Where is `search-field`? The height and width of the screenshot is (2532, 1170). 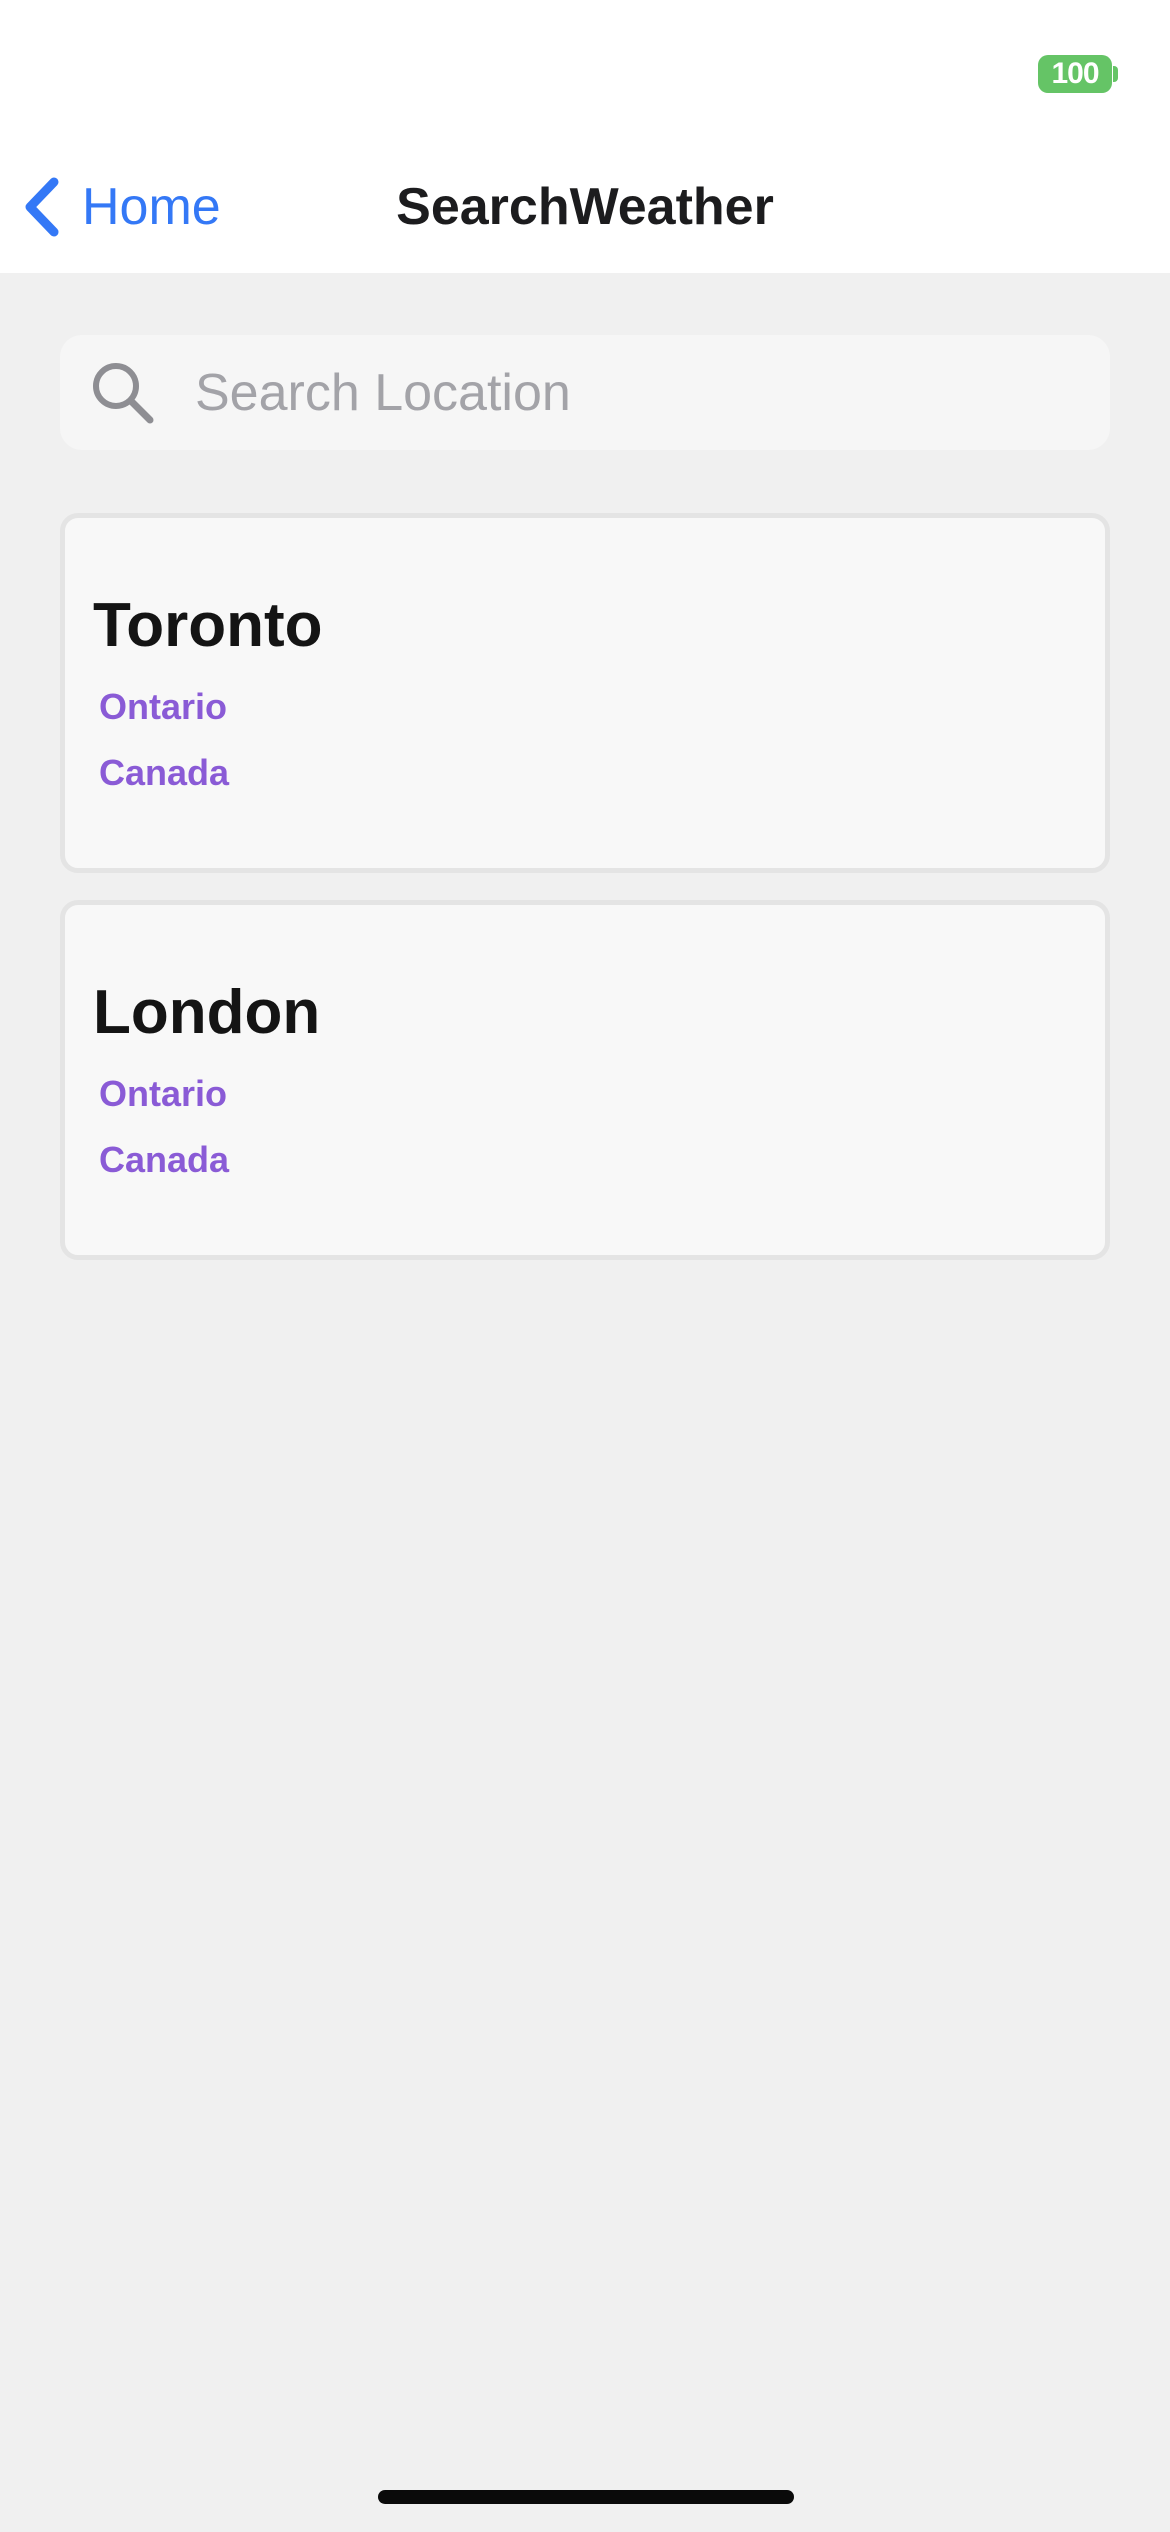 search-field is located at coordinates (585, 392).